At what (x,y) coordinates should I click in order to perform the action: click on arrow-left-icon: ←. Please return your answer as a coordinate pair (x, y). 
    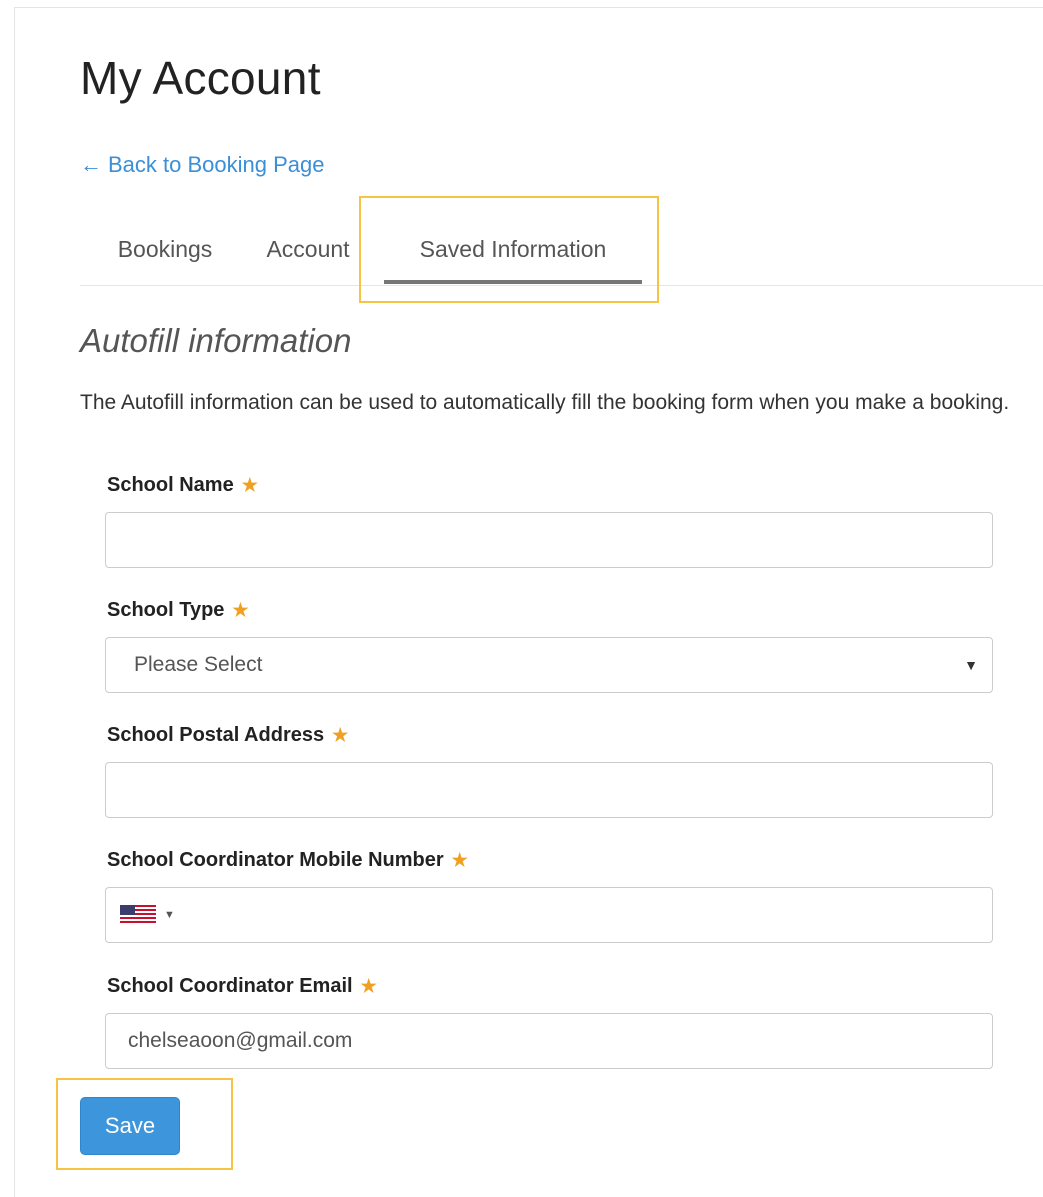
    Looking at the image, I should click on (91, 164).